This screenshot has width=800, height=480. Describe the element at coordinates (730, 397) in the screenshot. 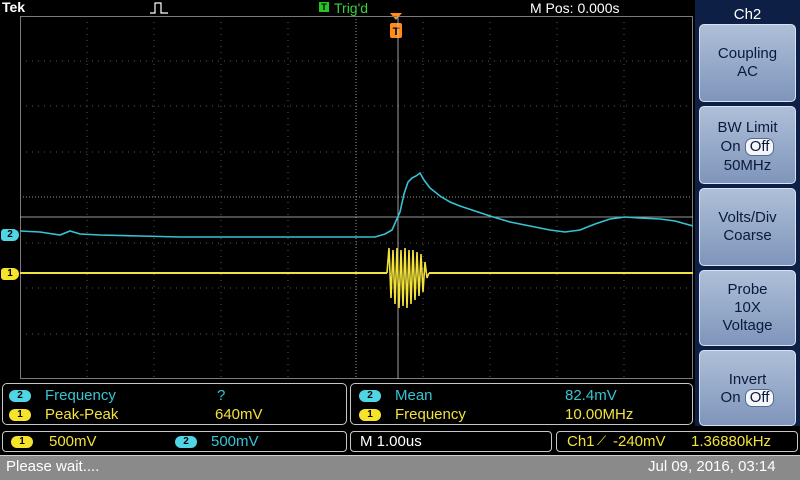

I see `invert-on-option: On` at that location.